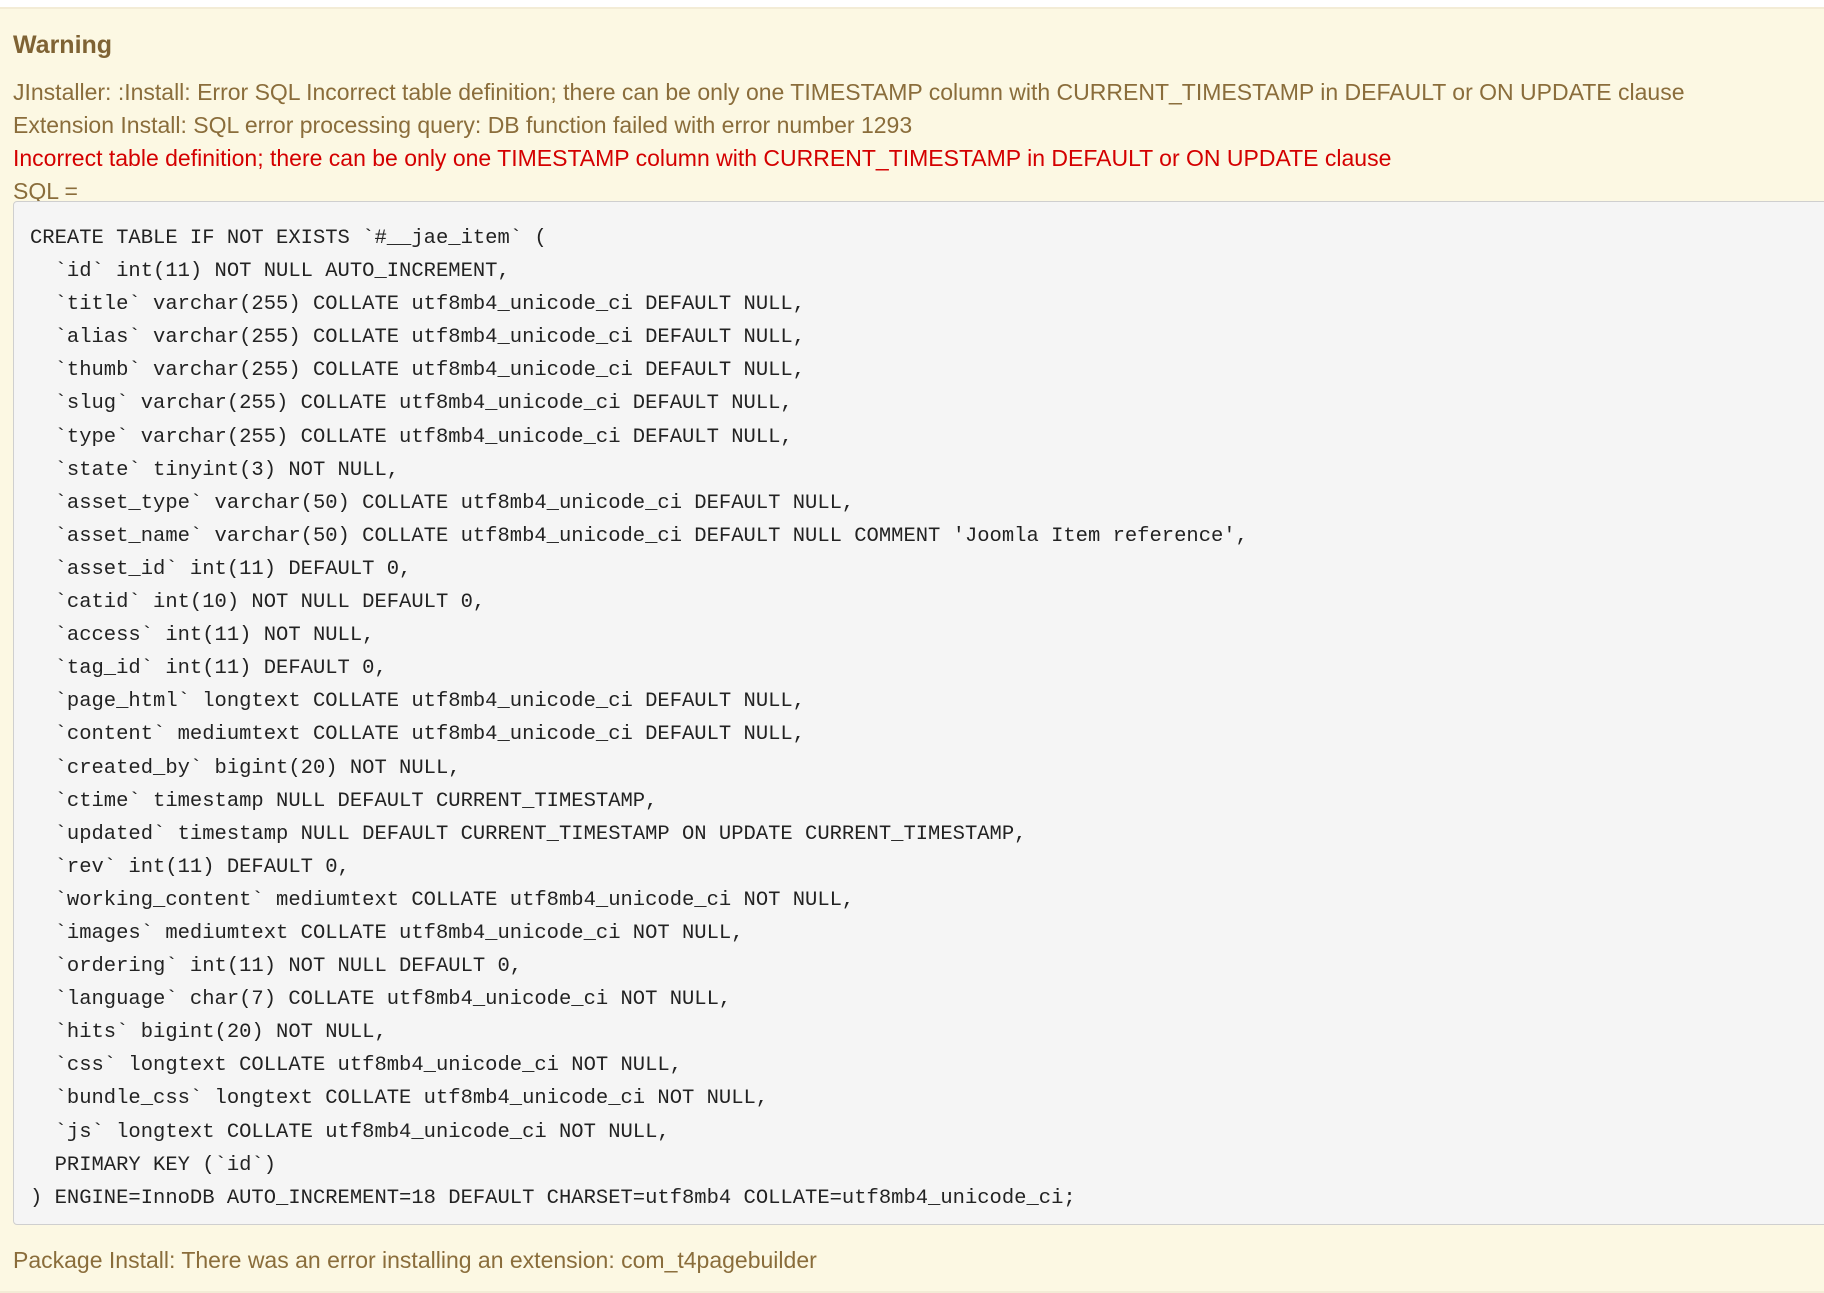 This screenshot has width=1824, height=1293. Describe the element at coordinates (63, 45) in the screenshot. I see `alert-heading: Warning` at that location.